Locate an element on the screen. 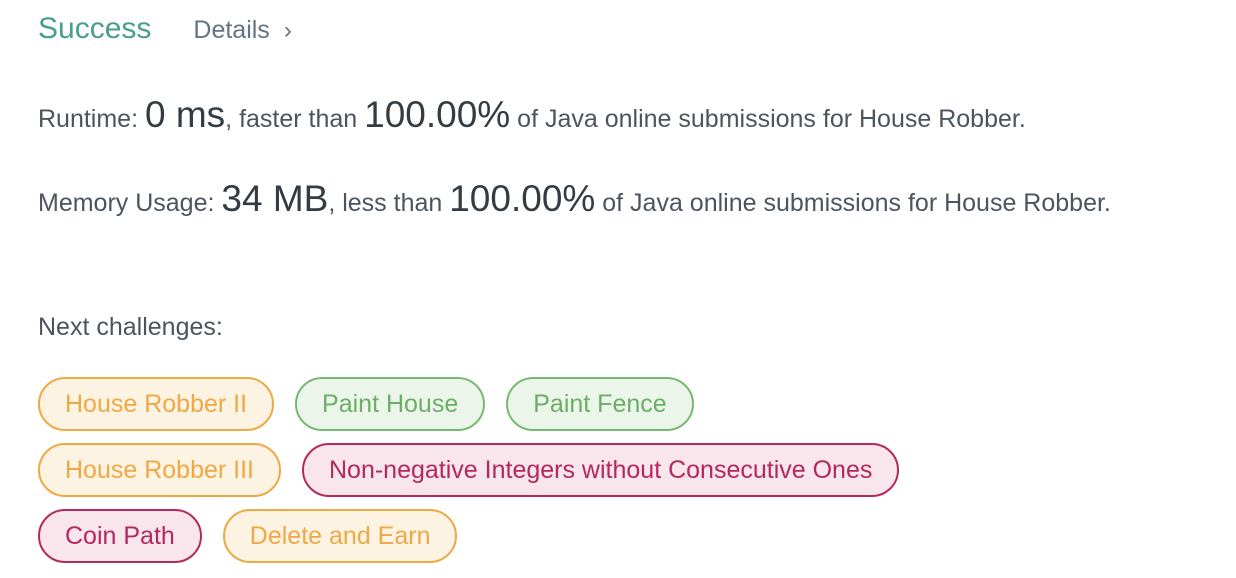 The width and height of the screenshot is (1236, 578). challenge-tag: House Robber III is located at coordinates (159, 470).